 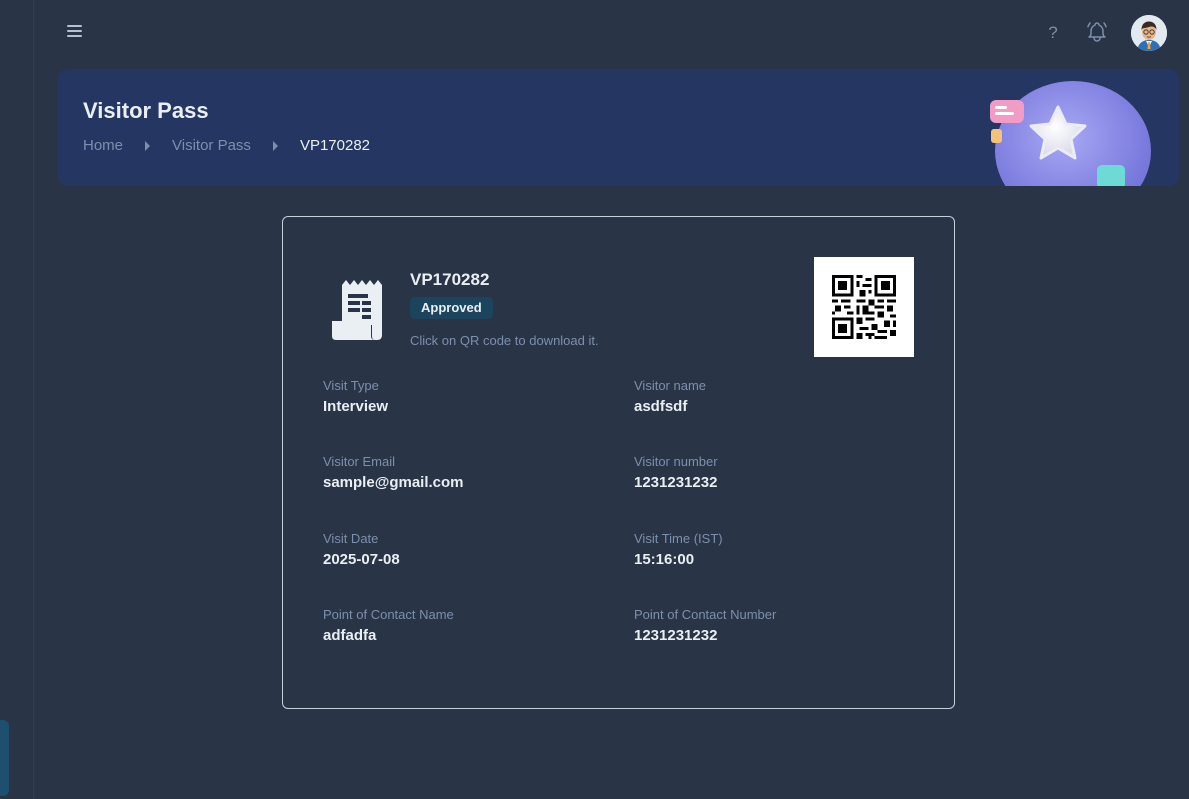 I want to click on receipt-icon, so click(x=359, y=310).